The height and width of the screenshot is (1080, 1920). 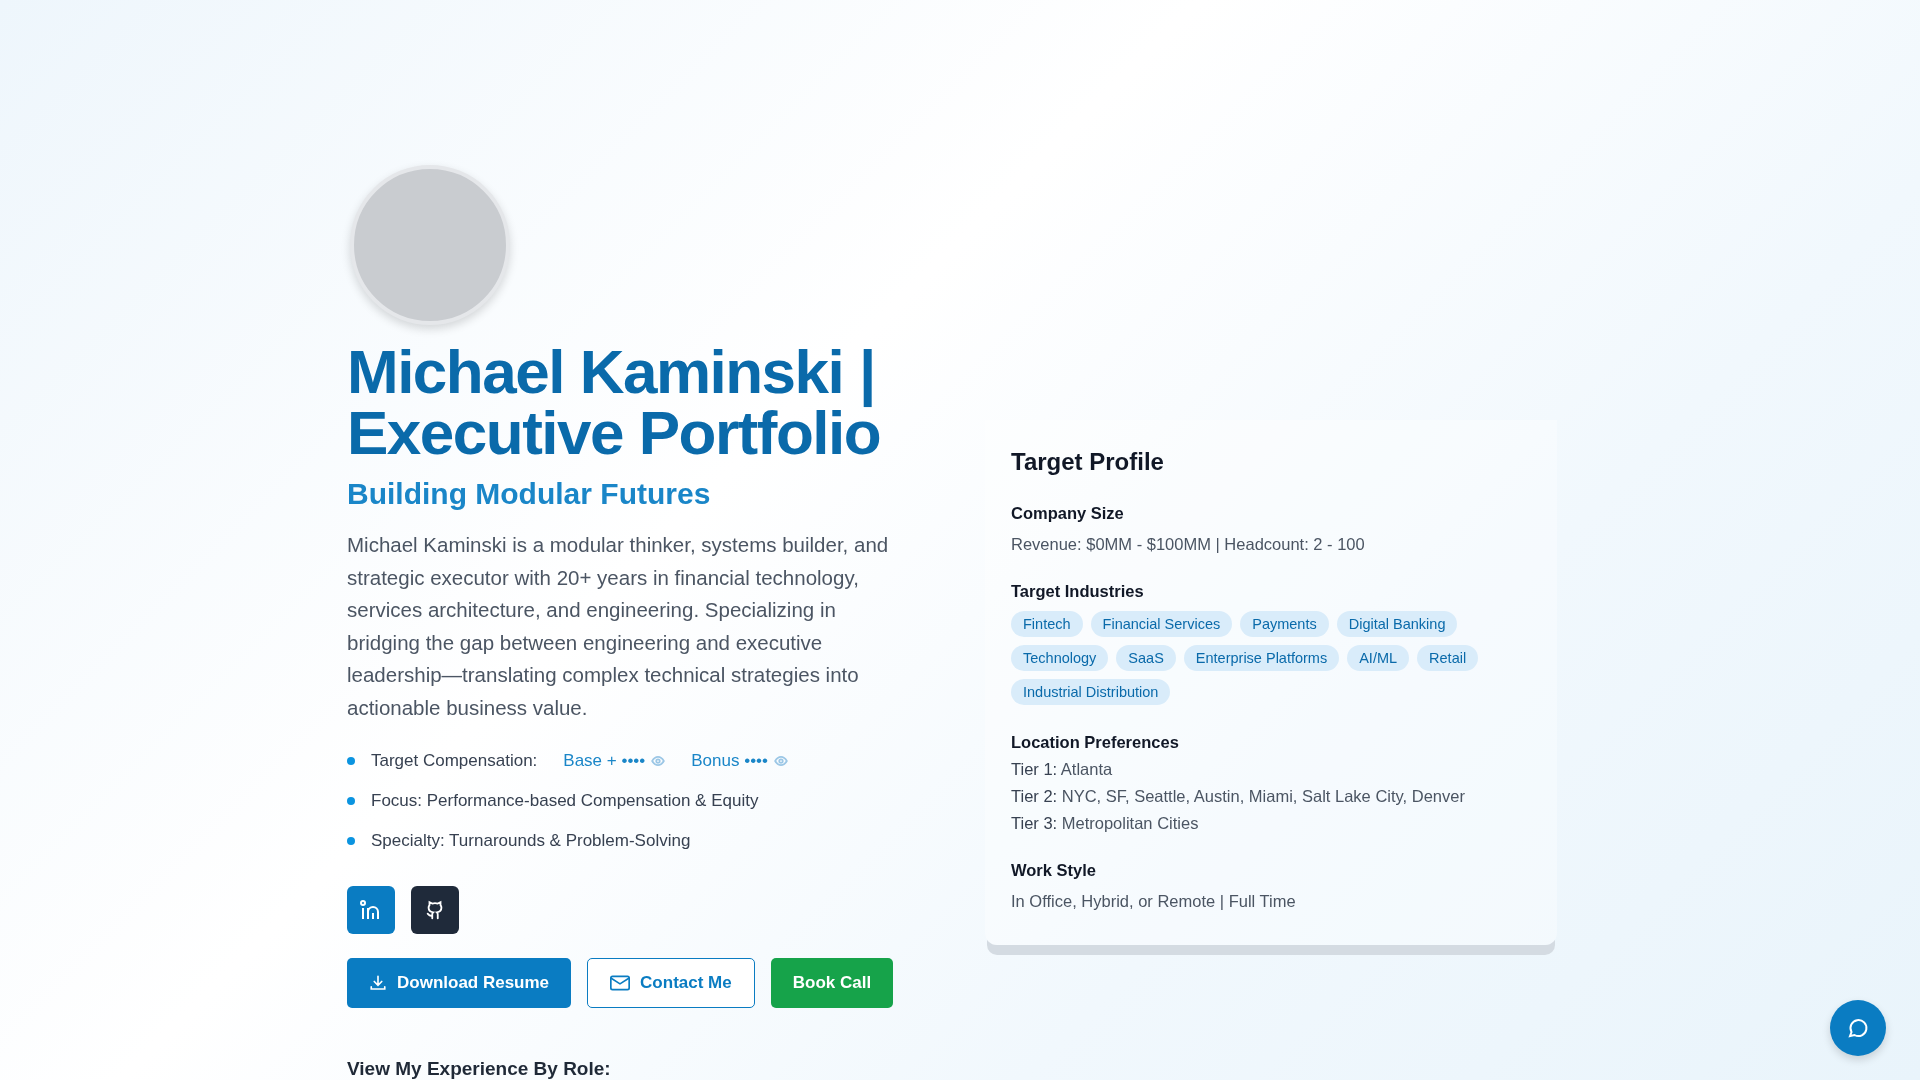 What do you see at coordinates (1161, 624) in the screenshot?
I see `industry-tag: Financial Services` at bounding box center [1161, 624].